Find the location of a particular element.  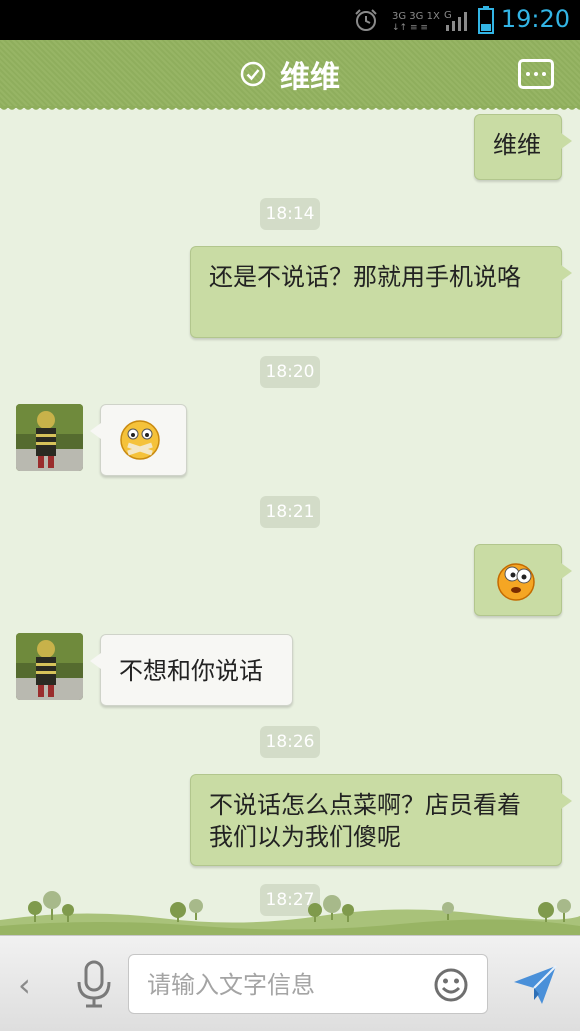

contact-name-title: 维维 is located at coordinates (310, 77).